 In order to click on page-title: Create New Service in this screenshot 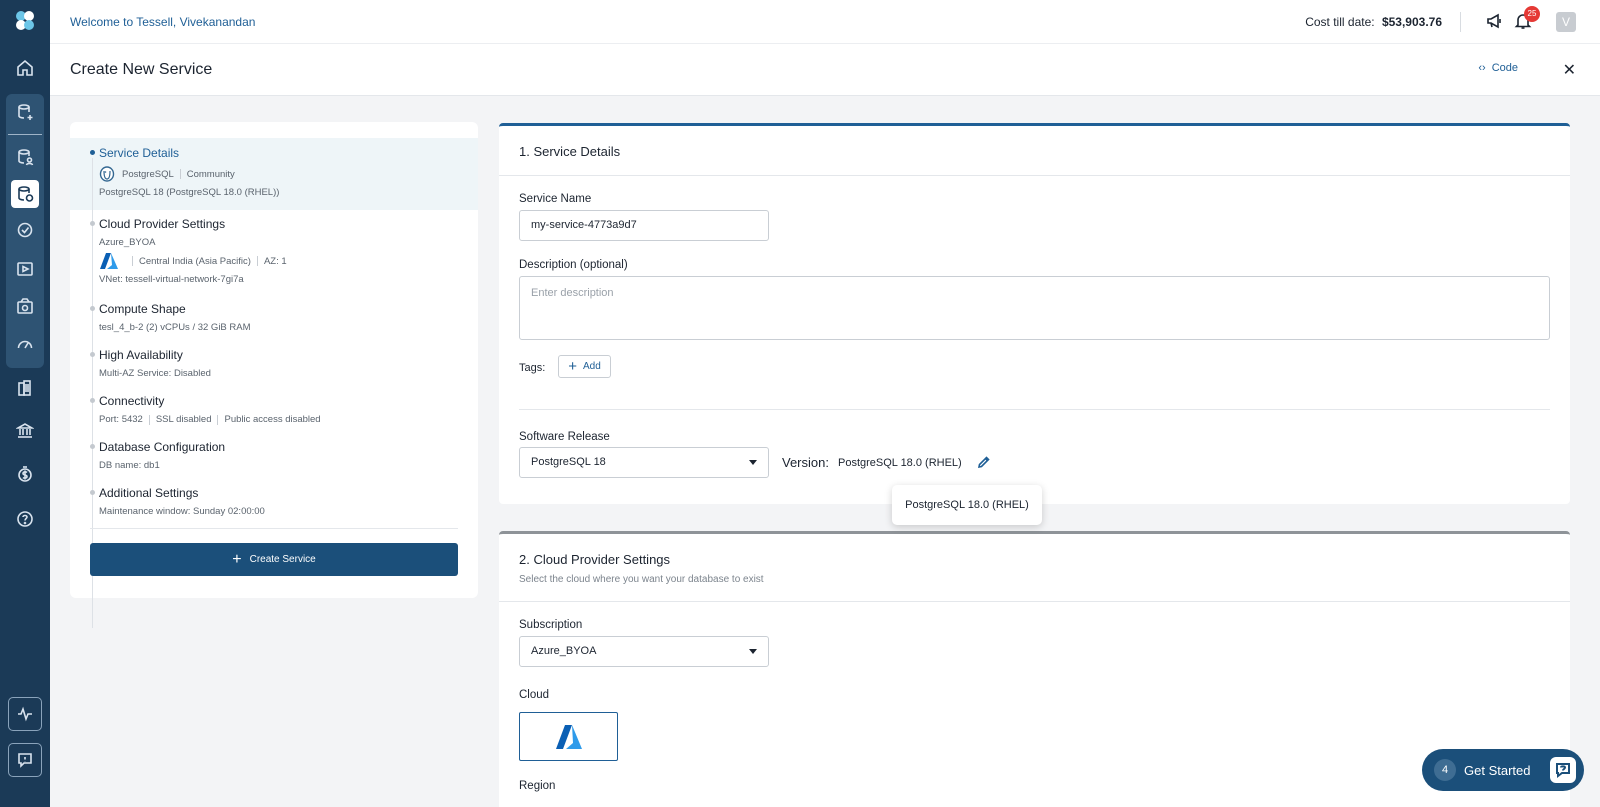, I will do `click(141, 69)`.